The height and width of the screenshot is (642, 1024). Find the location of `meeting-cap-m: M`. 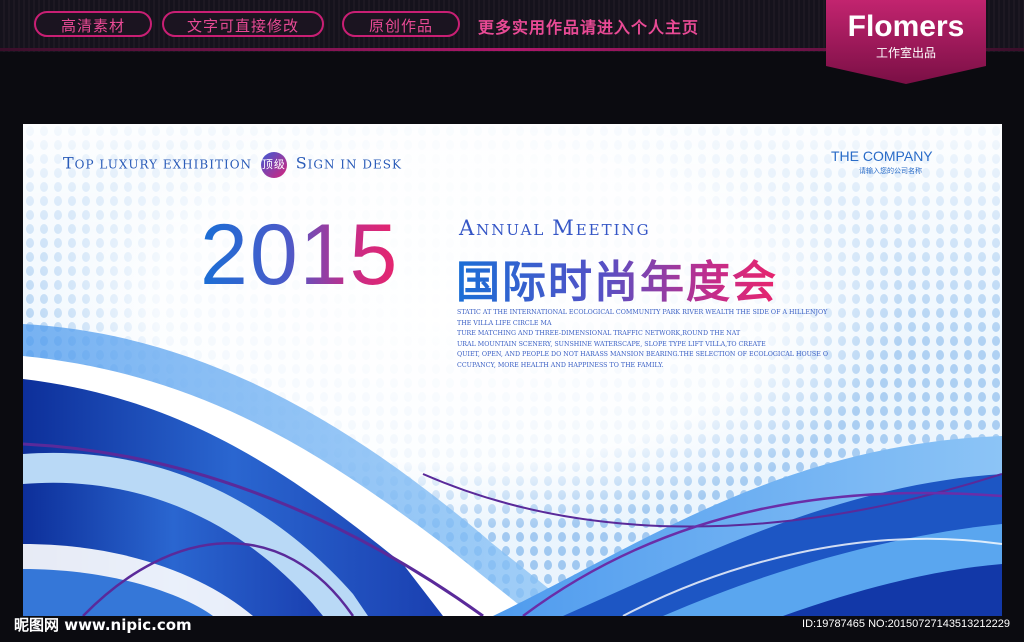

meeting-cap-m: M is located at coordinates (564, 228).